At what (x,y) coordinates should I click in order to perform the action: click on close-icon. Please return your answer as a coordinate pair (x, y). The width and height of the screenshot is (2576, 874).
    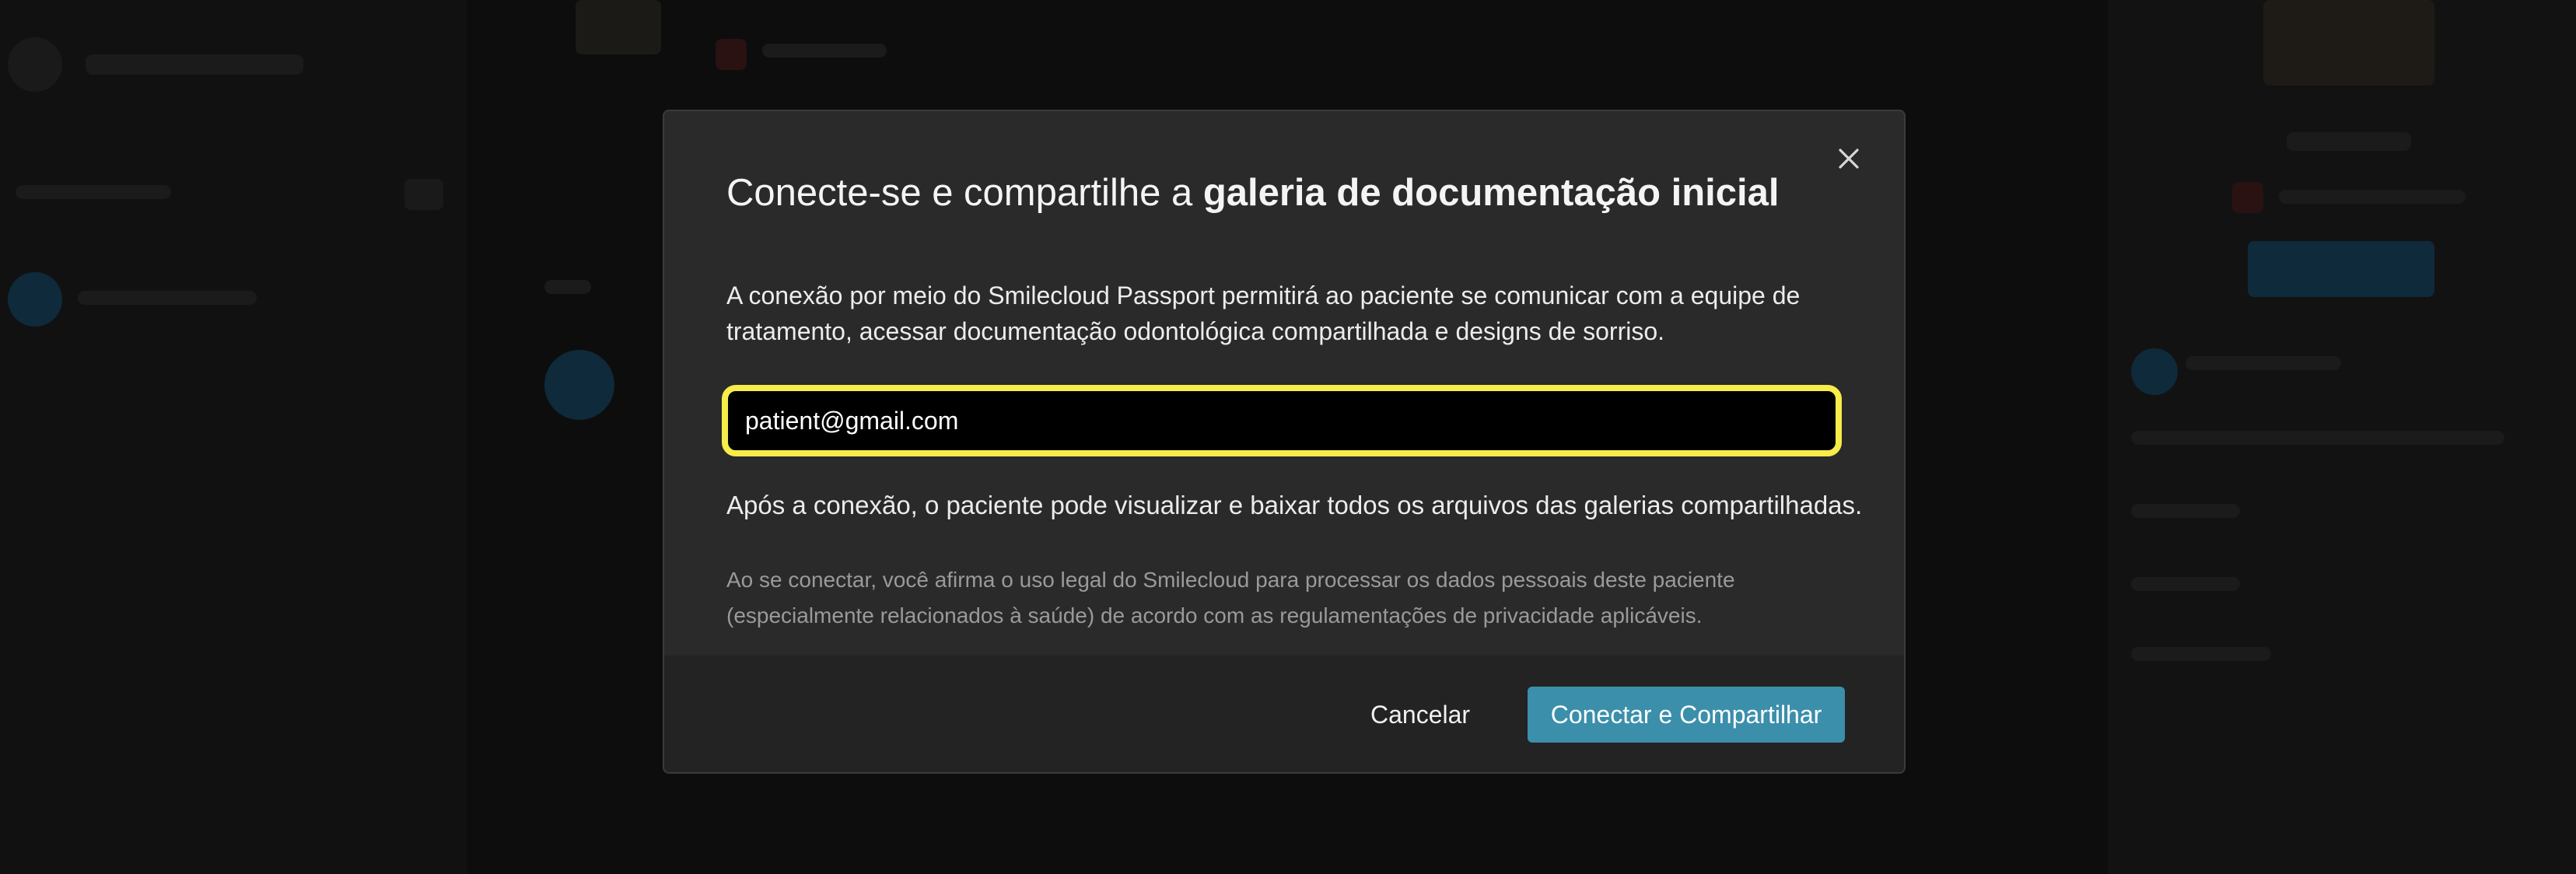
    Looking at the image, I should click on (1849, 159).